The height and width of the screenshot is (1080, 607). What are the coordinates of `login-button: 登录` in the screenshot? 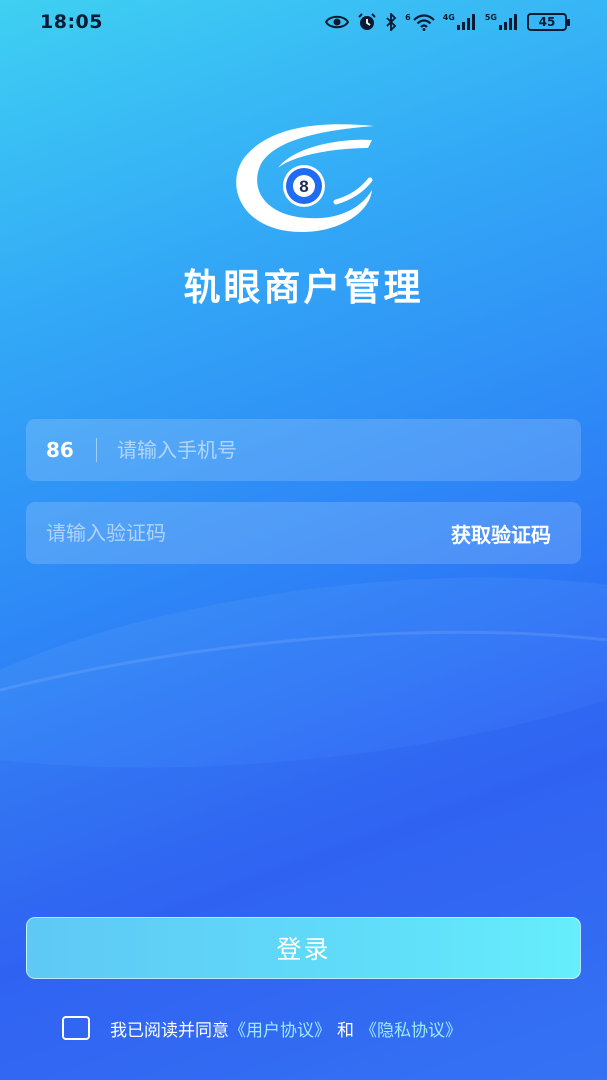 It's located at (303, 948).